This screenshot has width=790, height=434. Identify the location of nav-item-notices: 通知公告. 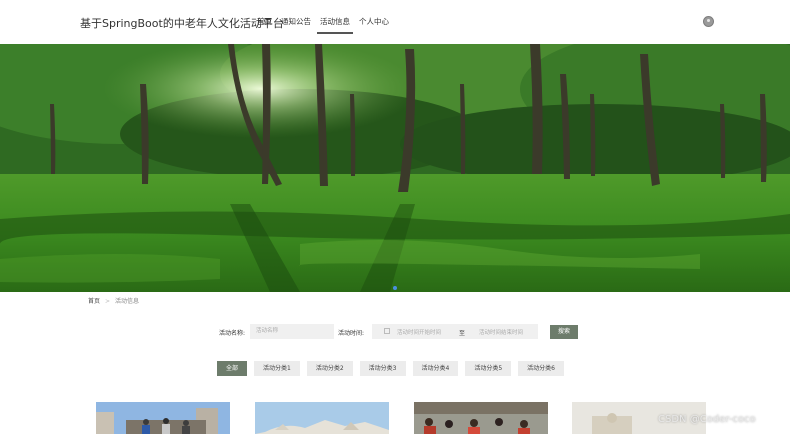
(296, 17).